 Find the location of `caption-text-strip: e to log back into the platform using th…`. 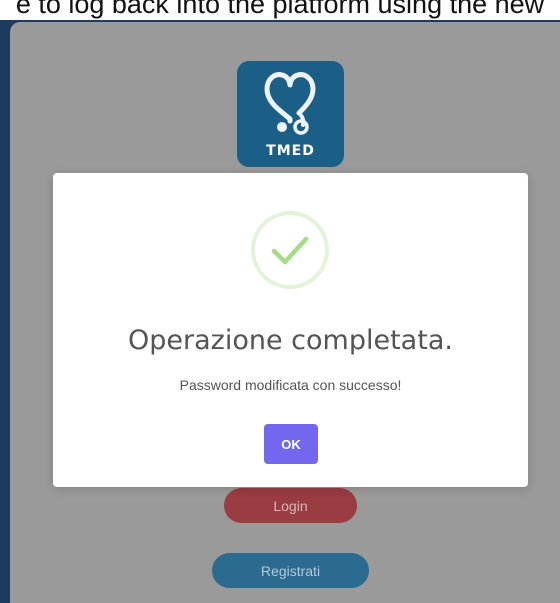

caption-text-strip: e to log back into the platform using th… is located at coordinates (280, 11).